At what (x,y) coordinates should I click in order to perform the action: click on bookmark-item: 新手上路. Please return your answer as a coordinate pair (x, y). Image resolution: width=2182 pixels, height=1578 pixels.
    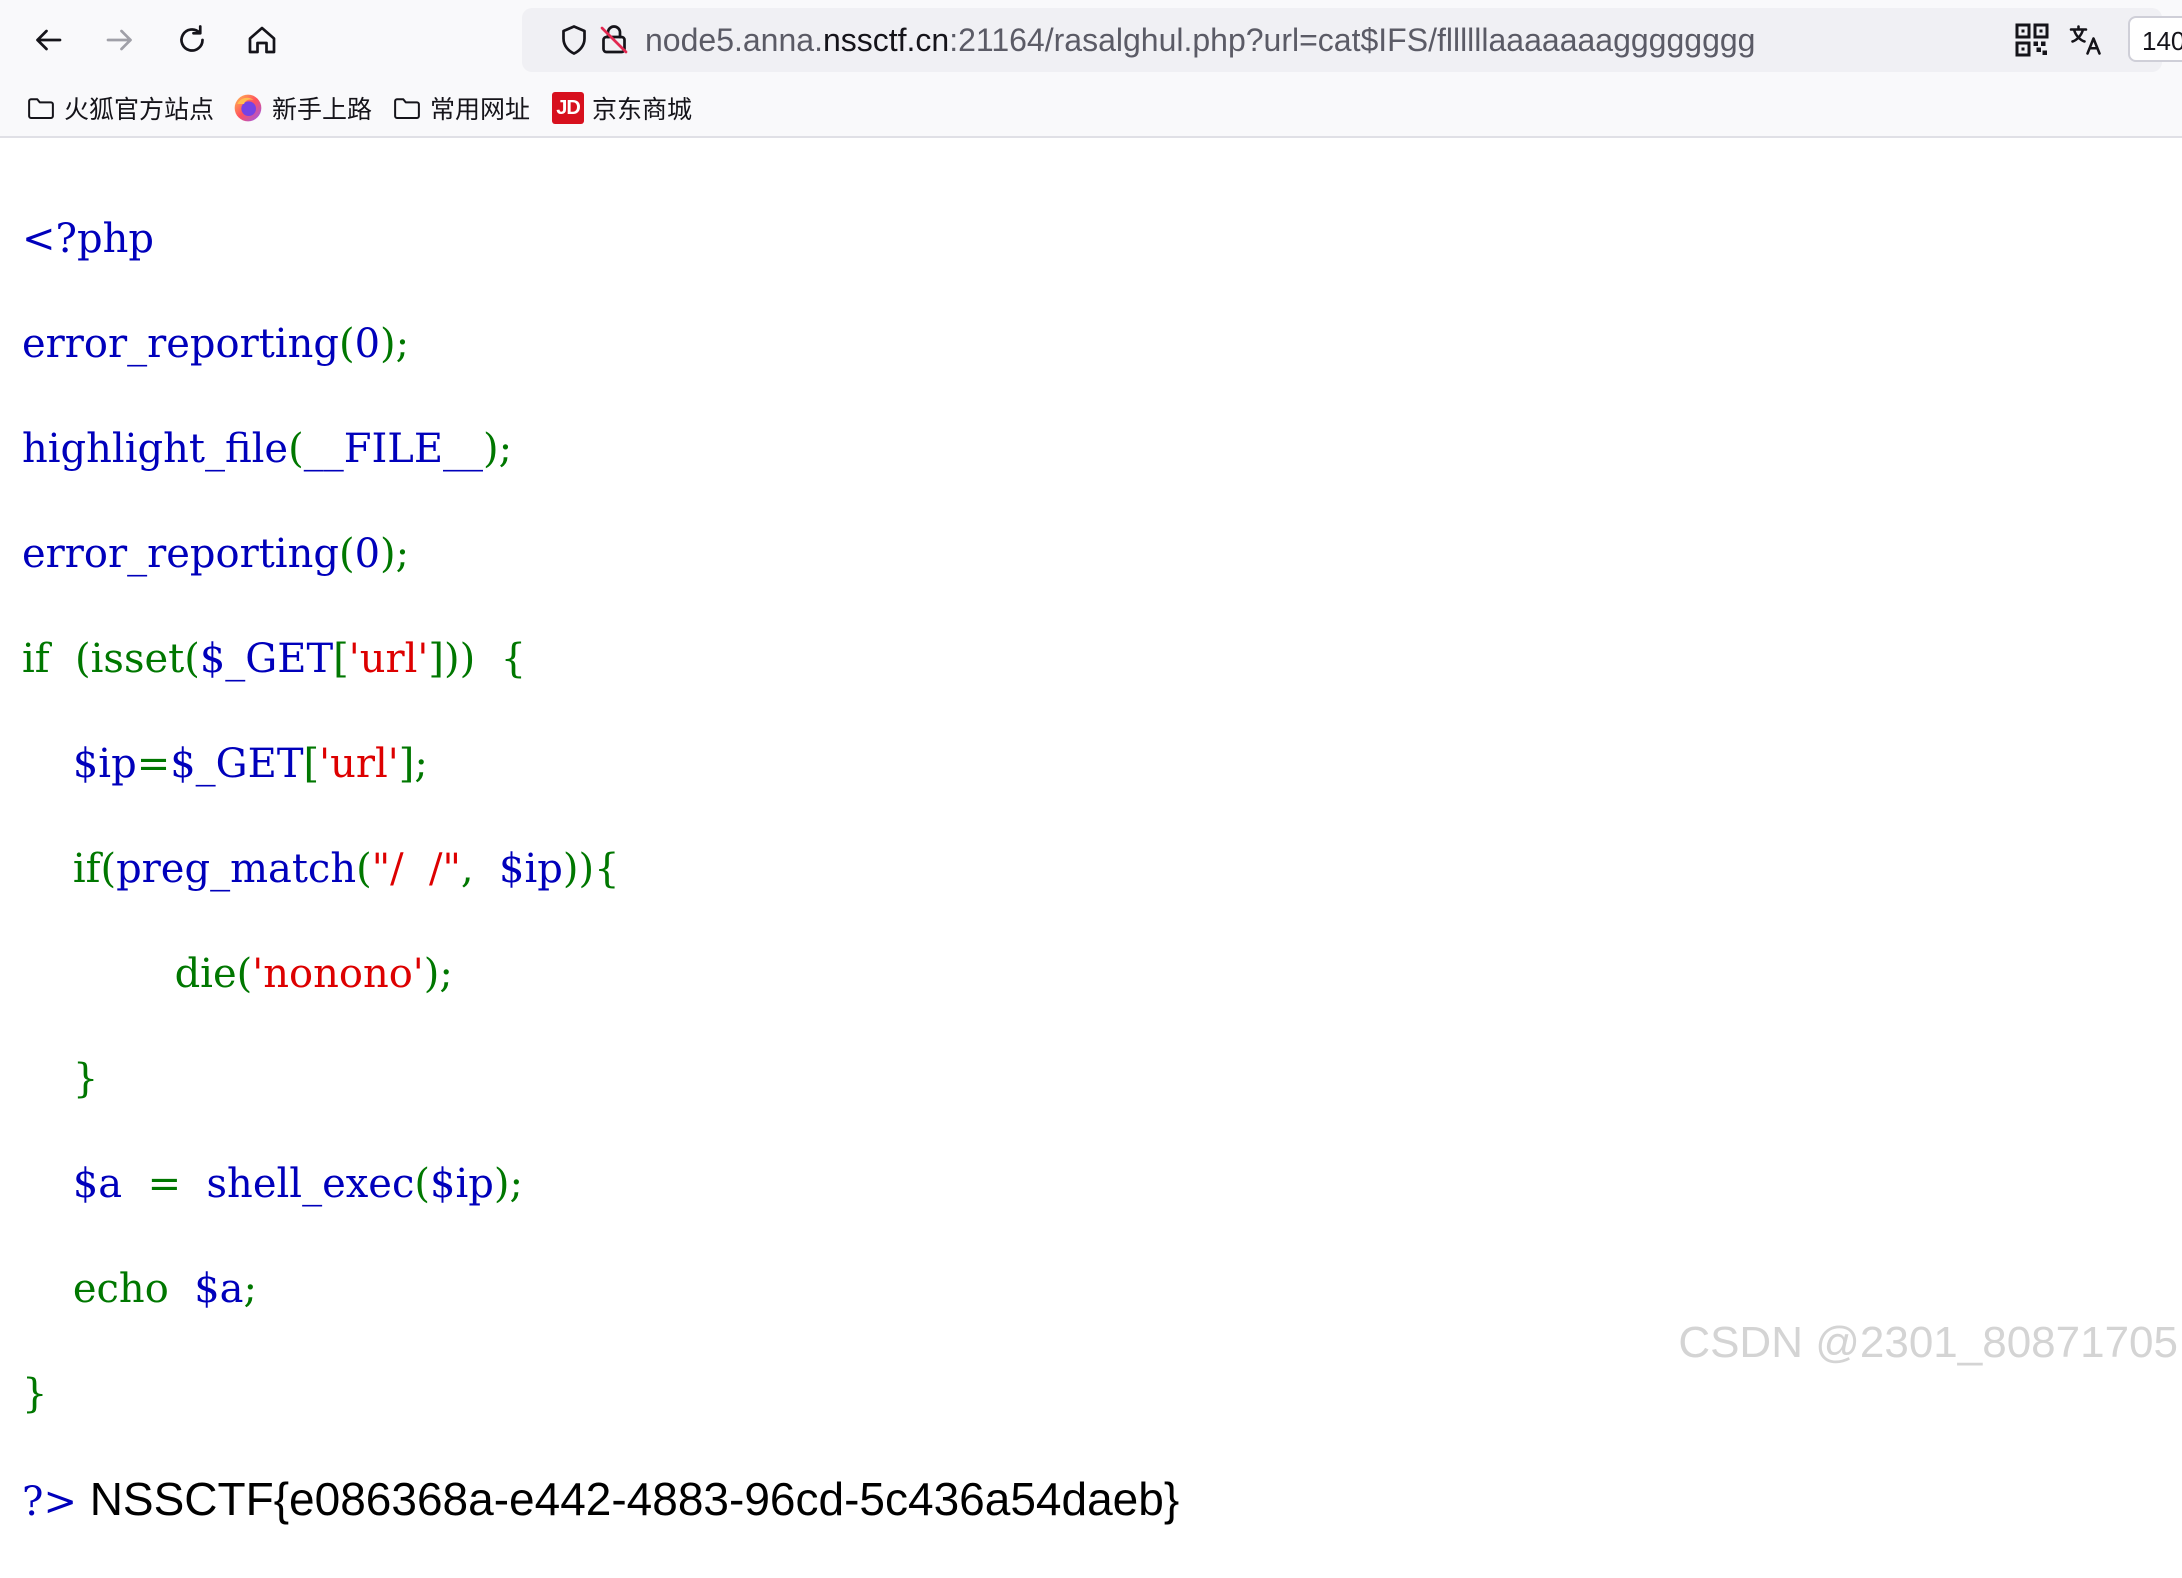
    Looking at the image, I should click on (302, 108).